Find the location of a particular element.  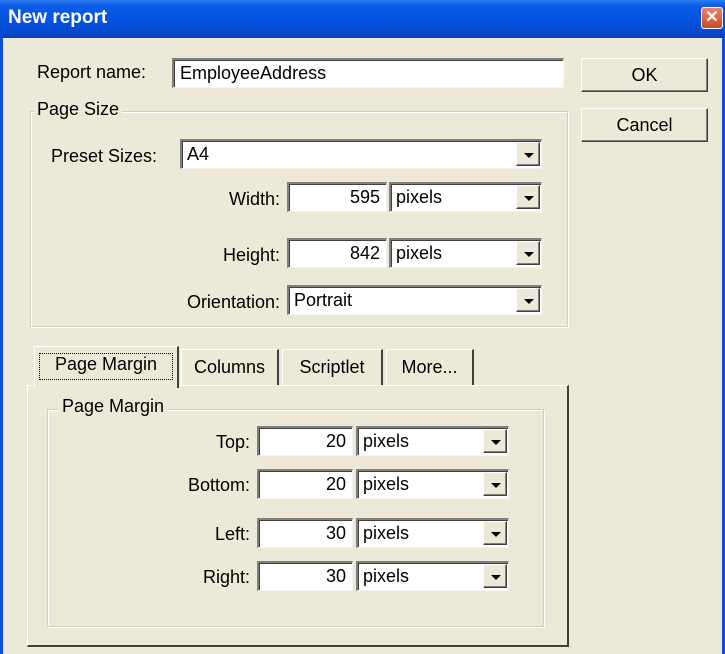

report-name-label: Report name: is located at coordinates (92, 72).